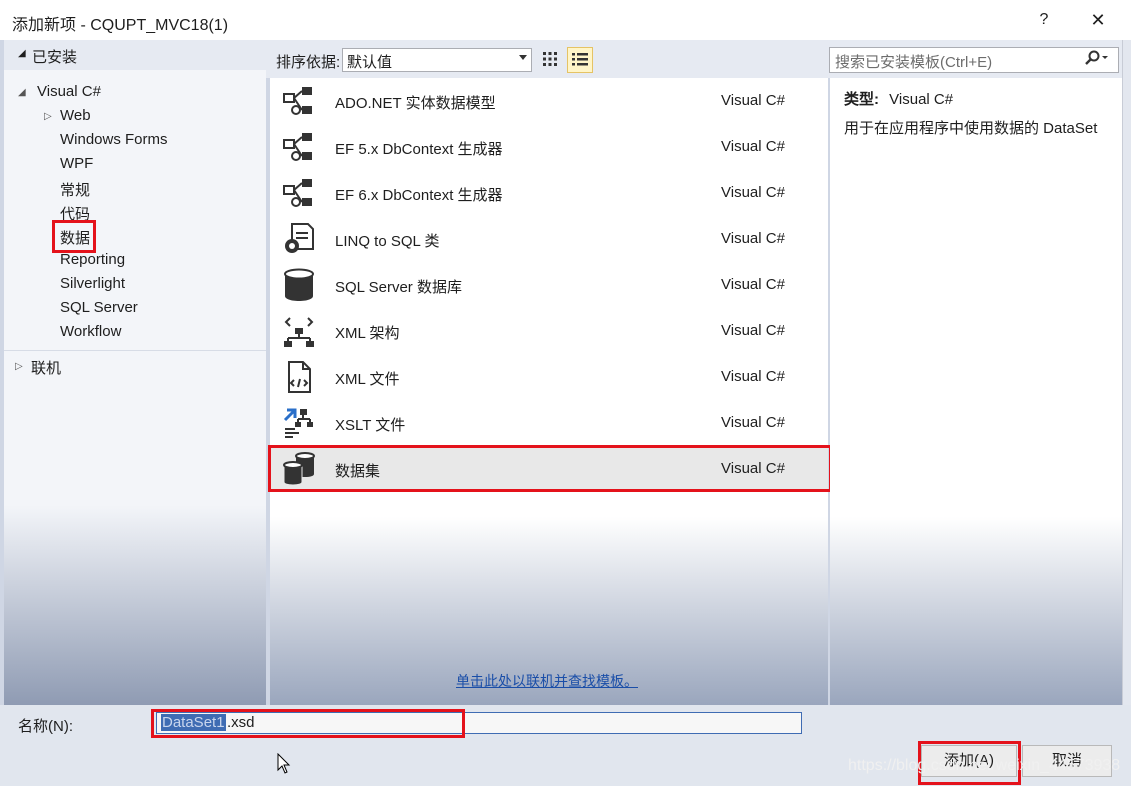 This screenshot has width=1131, height=786. What do you see at coordinates (135, 55) in the screenshot?
I see `installed-header: ◢ 已安装` at bounding box center [135, 55].